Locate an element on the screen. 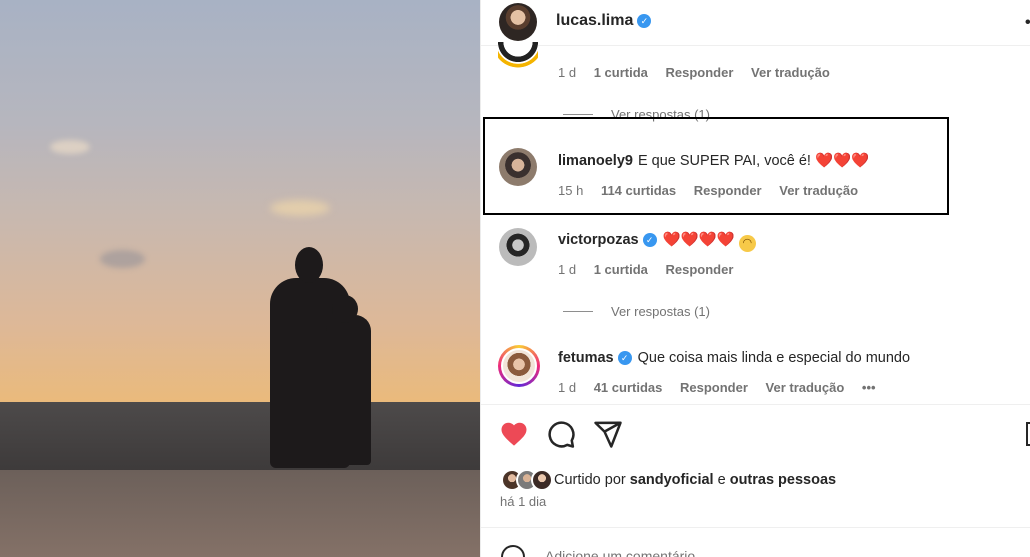  silhouette-father-head is located at coordinates (309, 265).